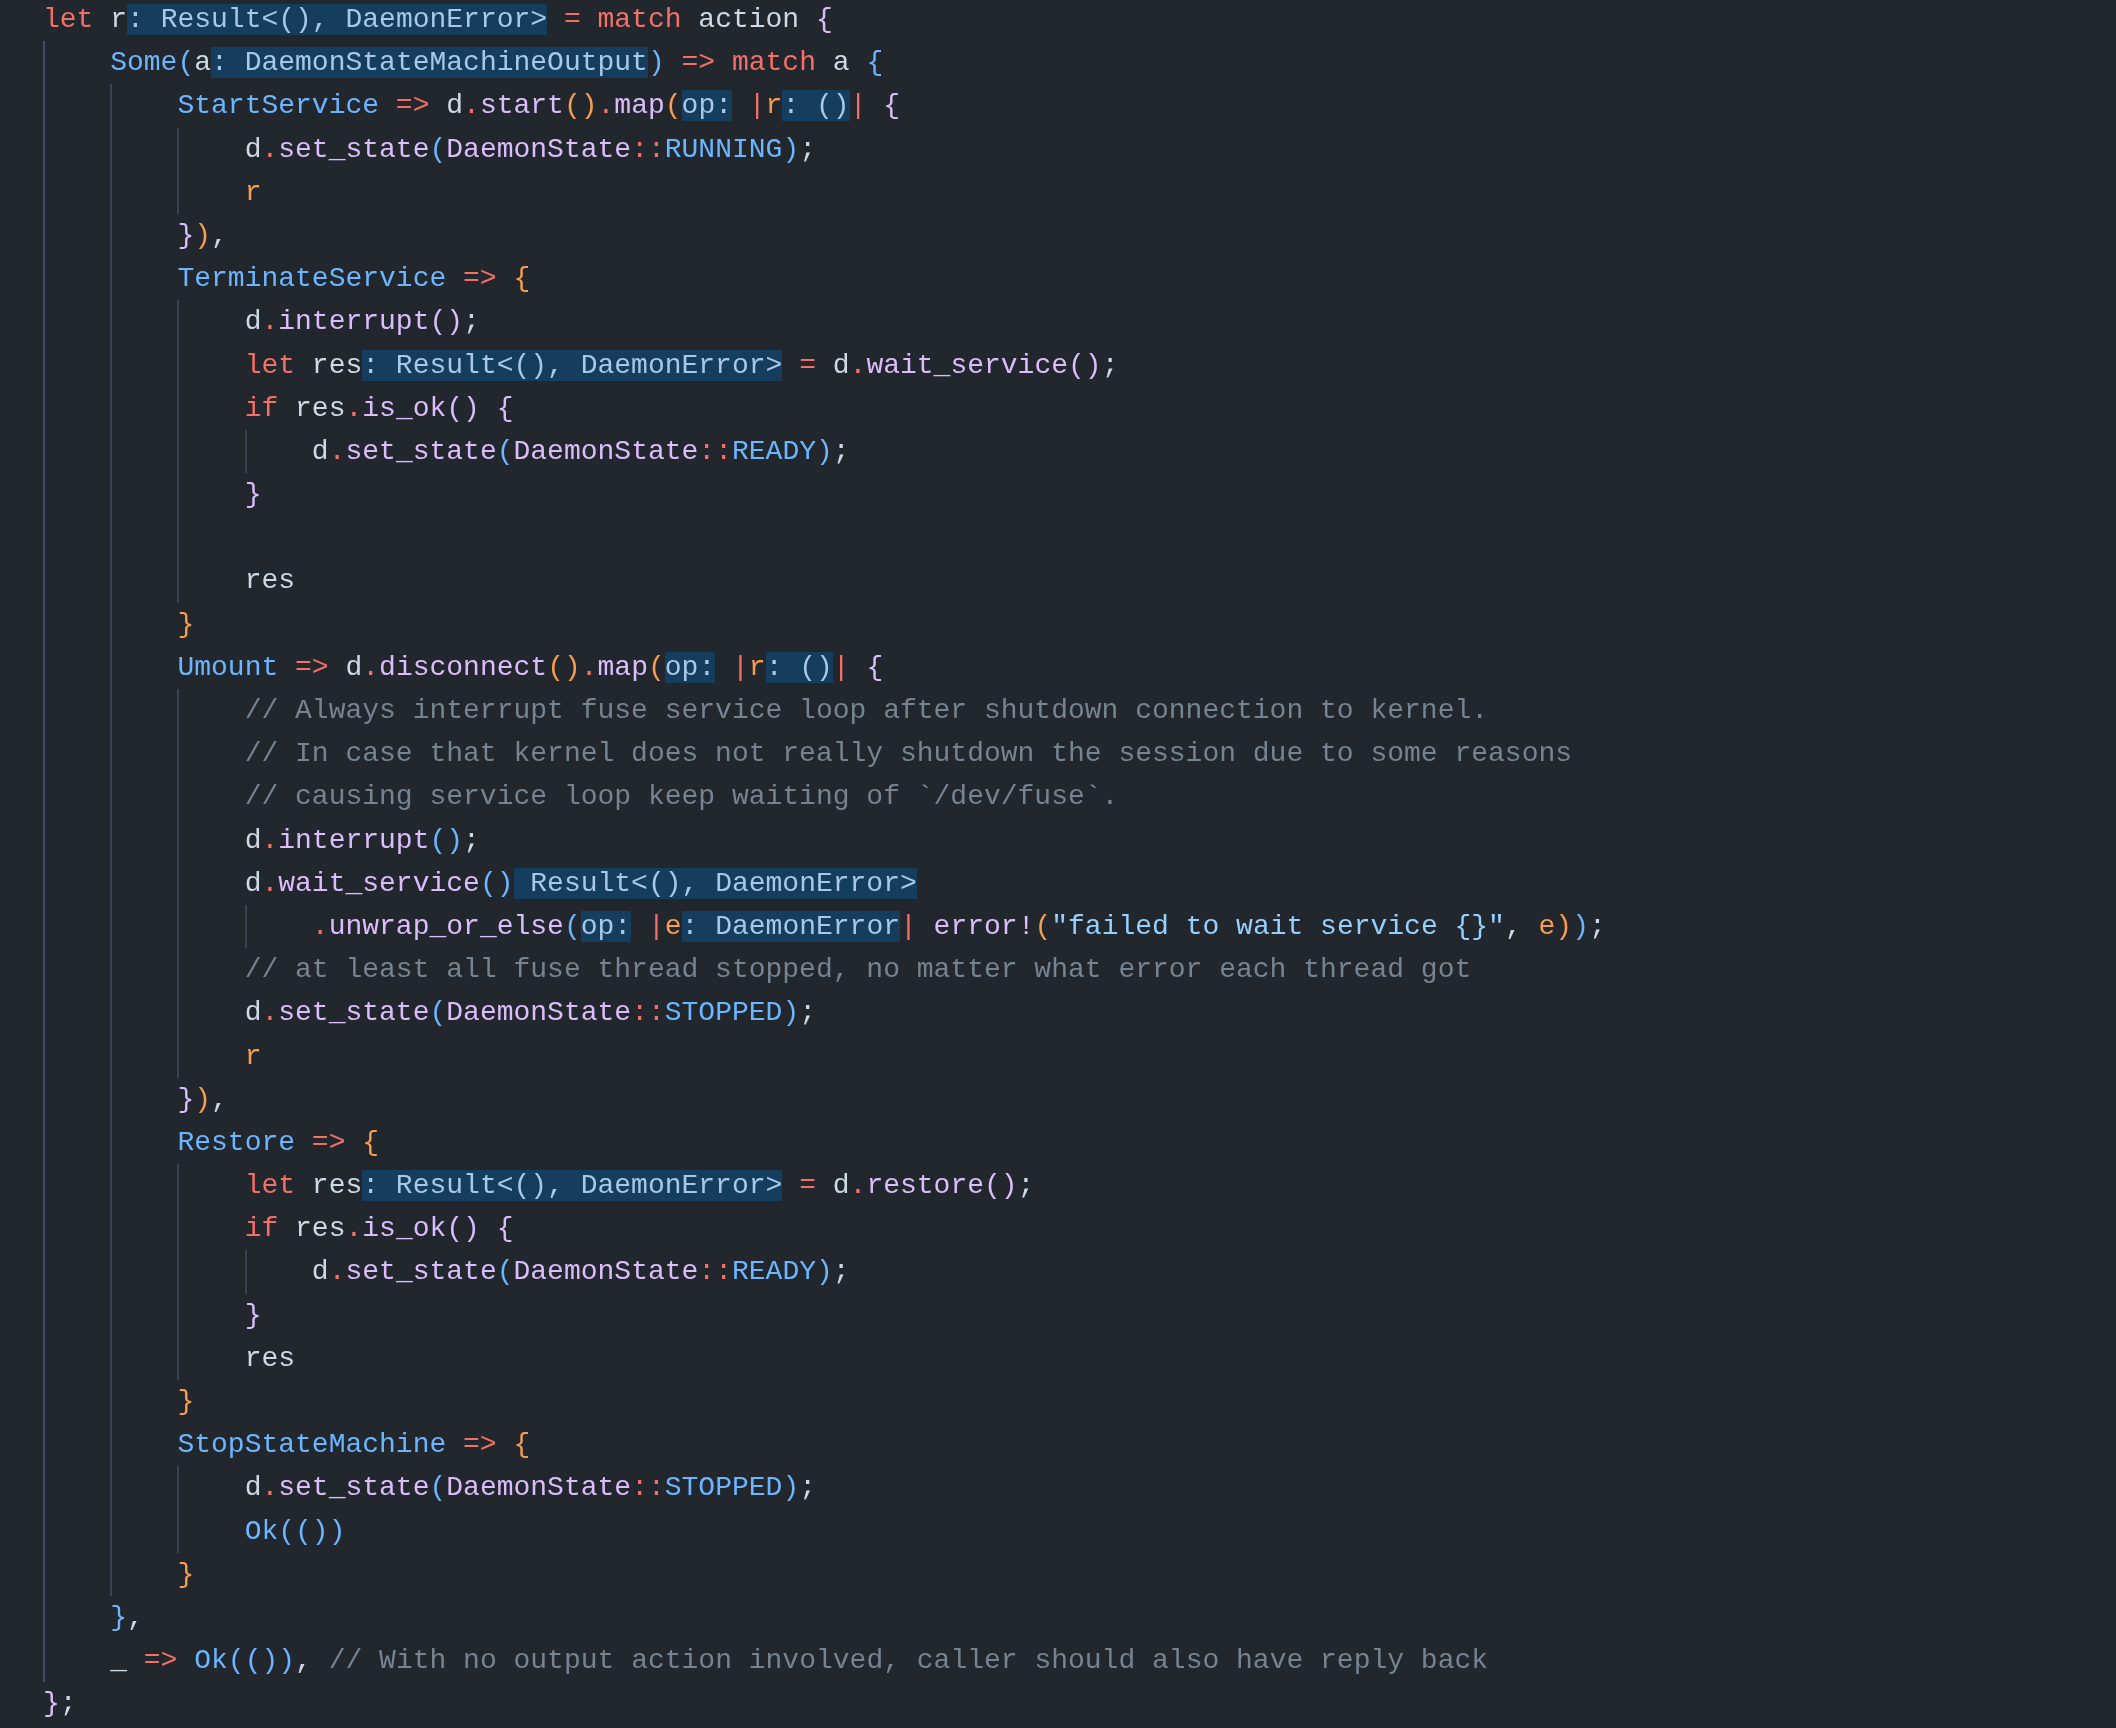  I want to click on code-line: let res: Result<(), DaemonError> = d.wait_service();, so click(681, 365).